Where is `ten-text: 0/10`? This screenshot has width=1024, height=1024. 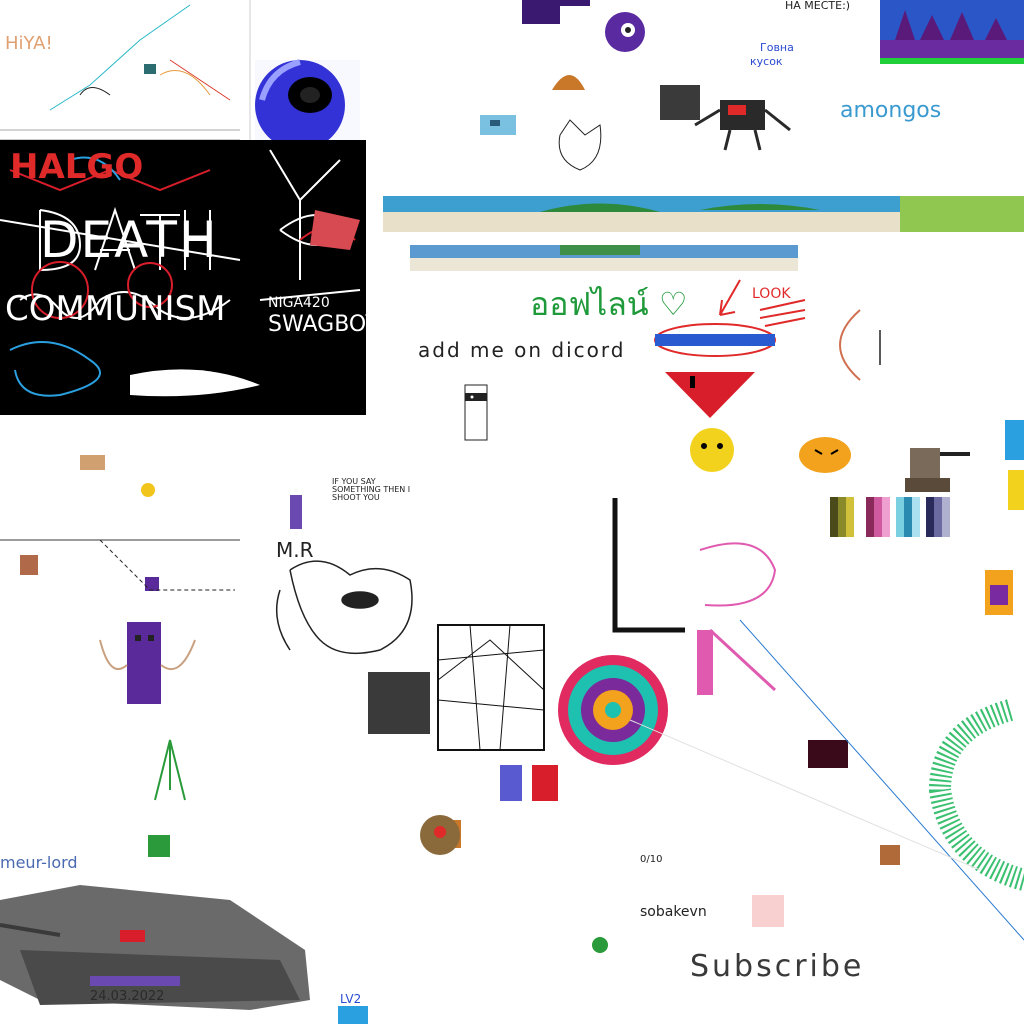 ten-text: 0/10 is located at coordinates (651, 859).